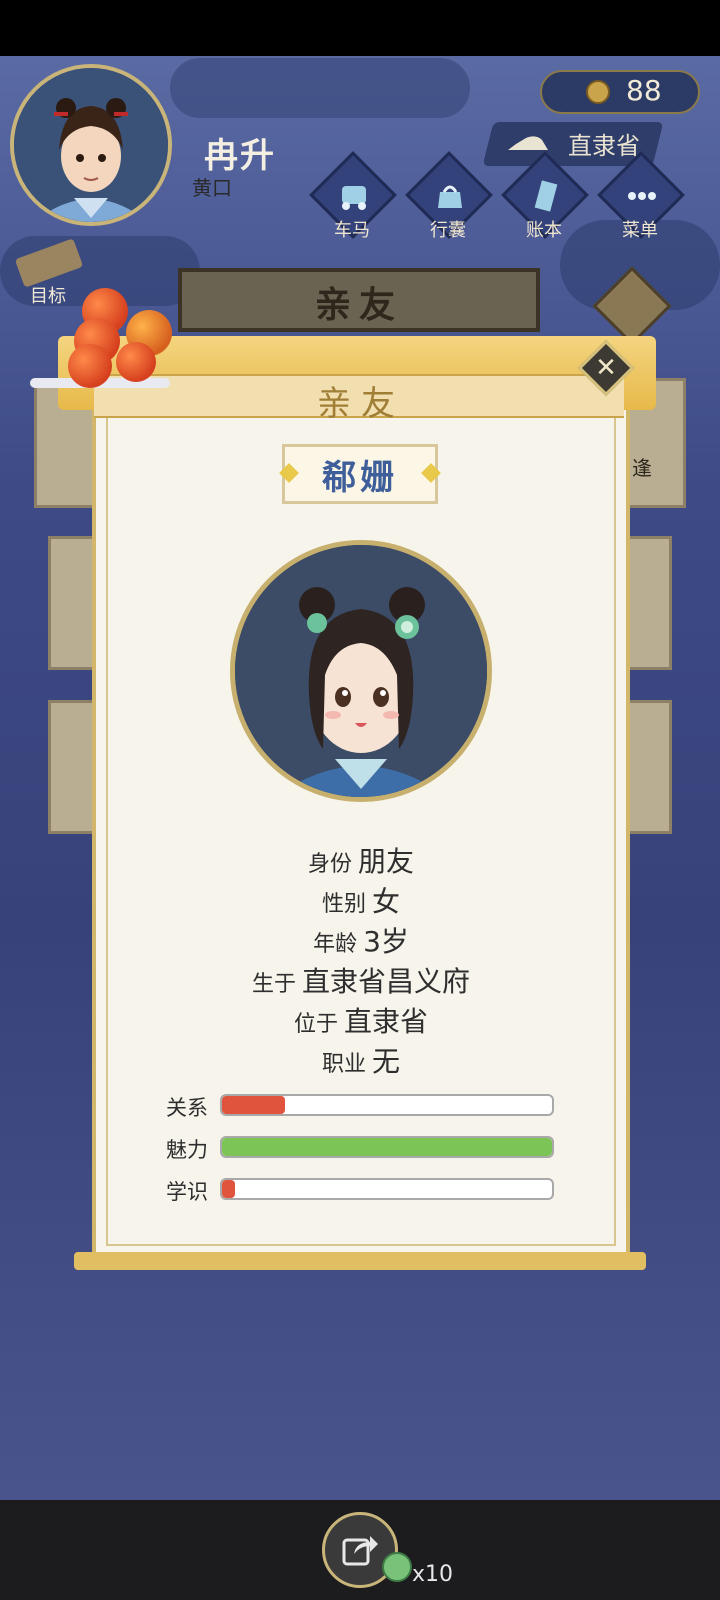 This screenshot has width=720, height=1600. Describe the element at coordinates (386, 941) in the screenshot. I see `info-value: 3岁` at that location.